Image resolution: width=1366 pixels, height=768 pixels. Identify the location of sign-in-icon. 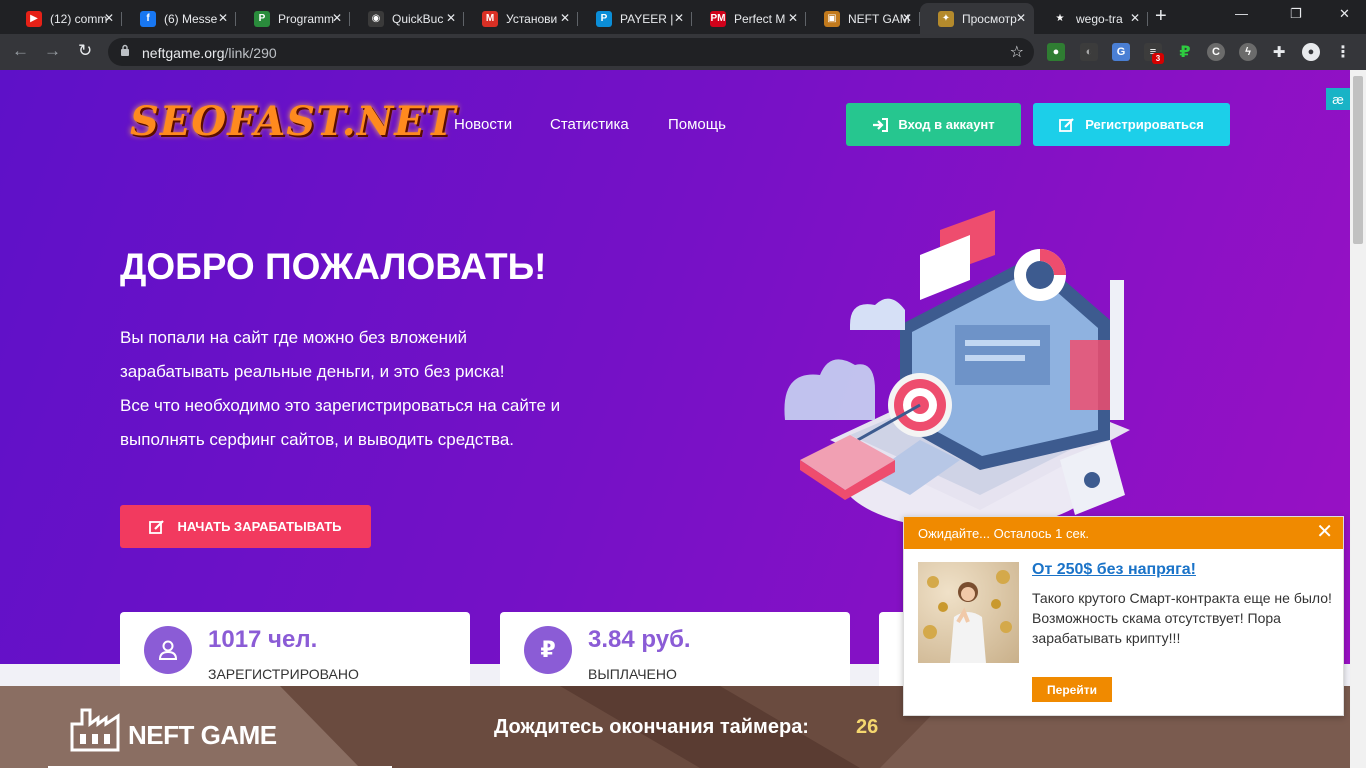
(881, 124).